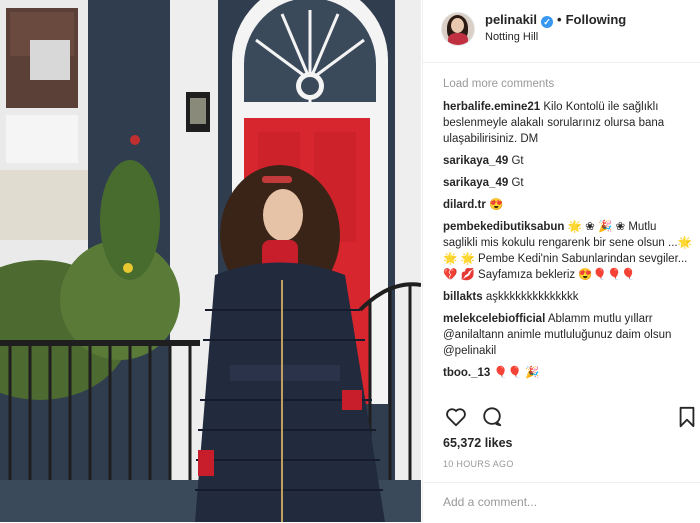  Describe the element at coordinates (568, 373) in the screenshot. I see `comment-item: tboo._13 🎈🎈 🎉` at that location.